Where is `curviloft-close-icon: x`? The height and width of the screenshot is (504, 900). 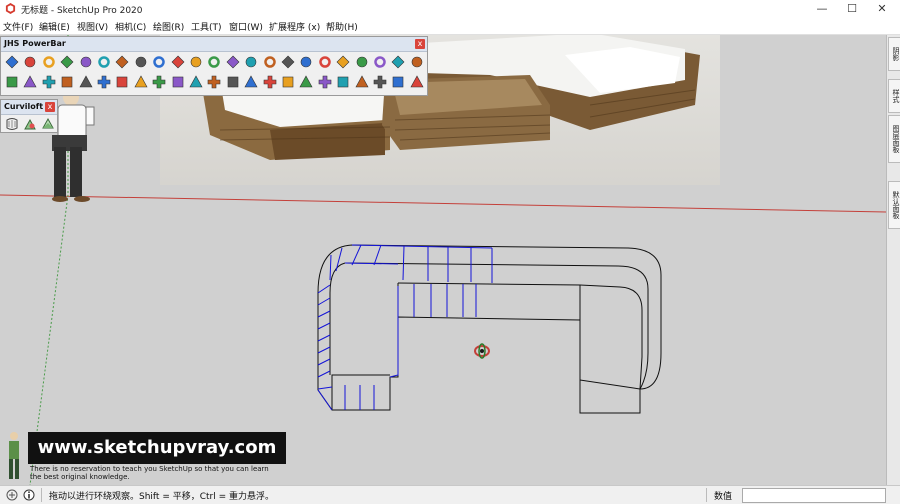 curviloft-close-icon: x is located at coordinates (50, 107).